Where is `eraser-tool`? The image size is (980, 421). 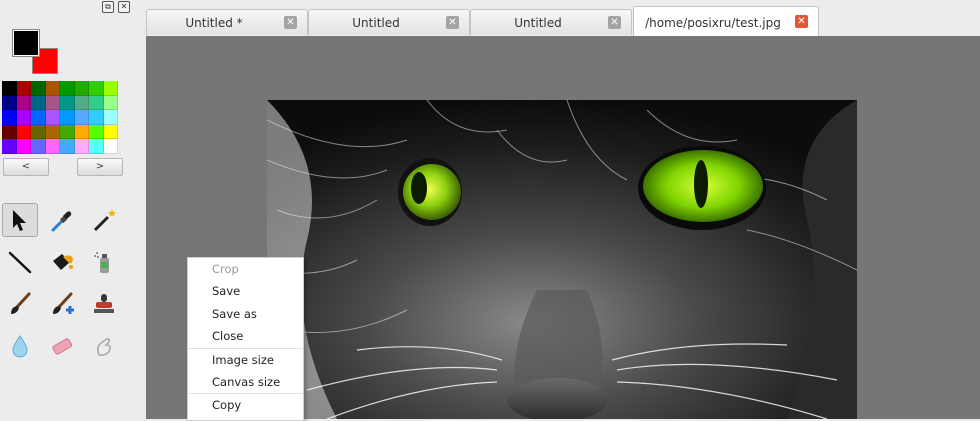
eraser-tool is located at coordinates (62, 346).